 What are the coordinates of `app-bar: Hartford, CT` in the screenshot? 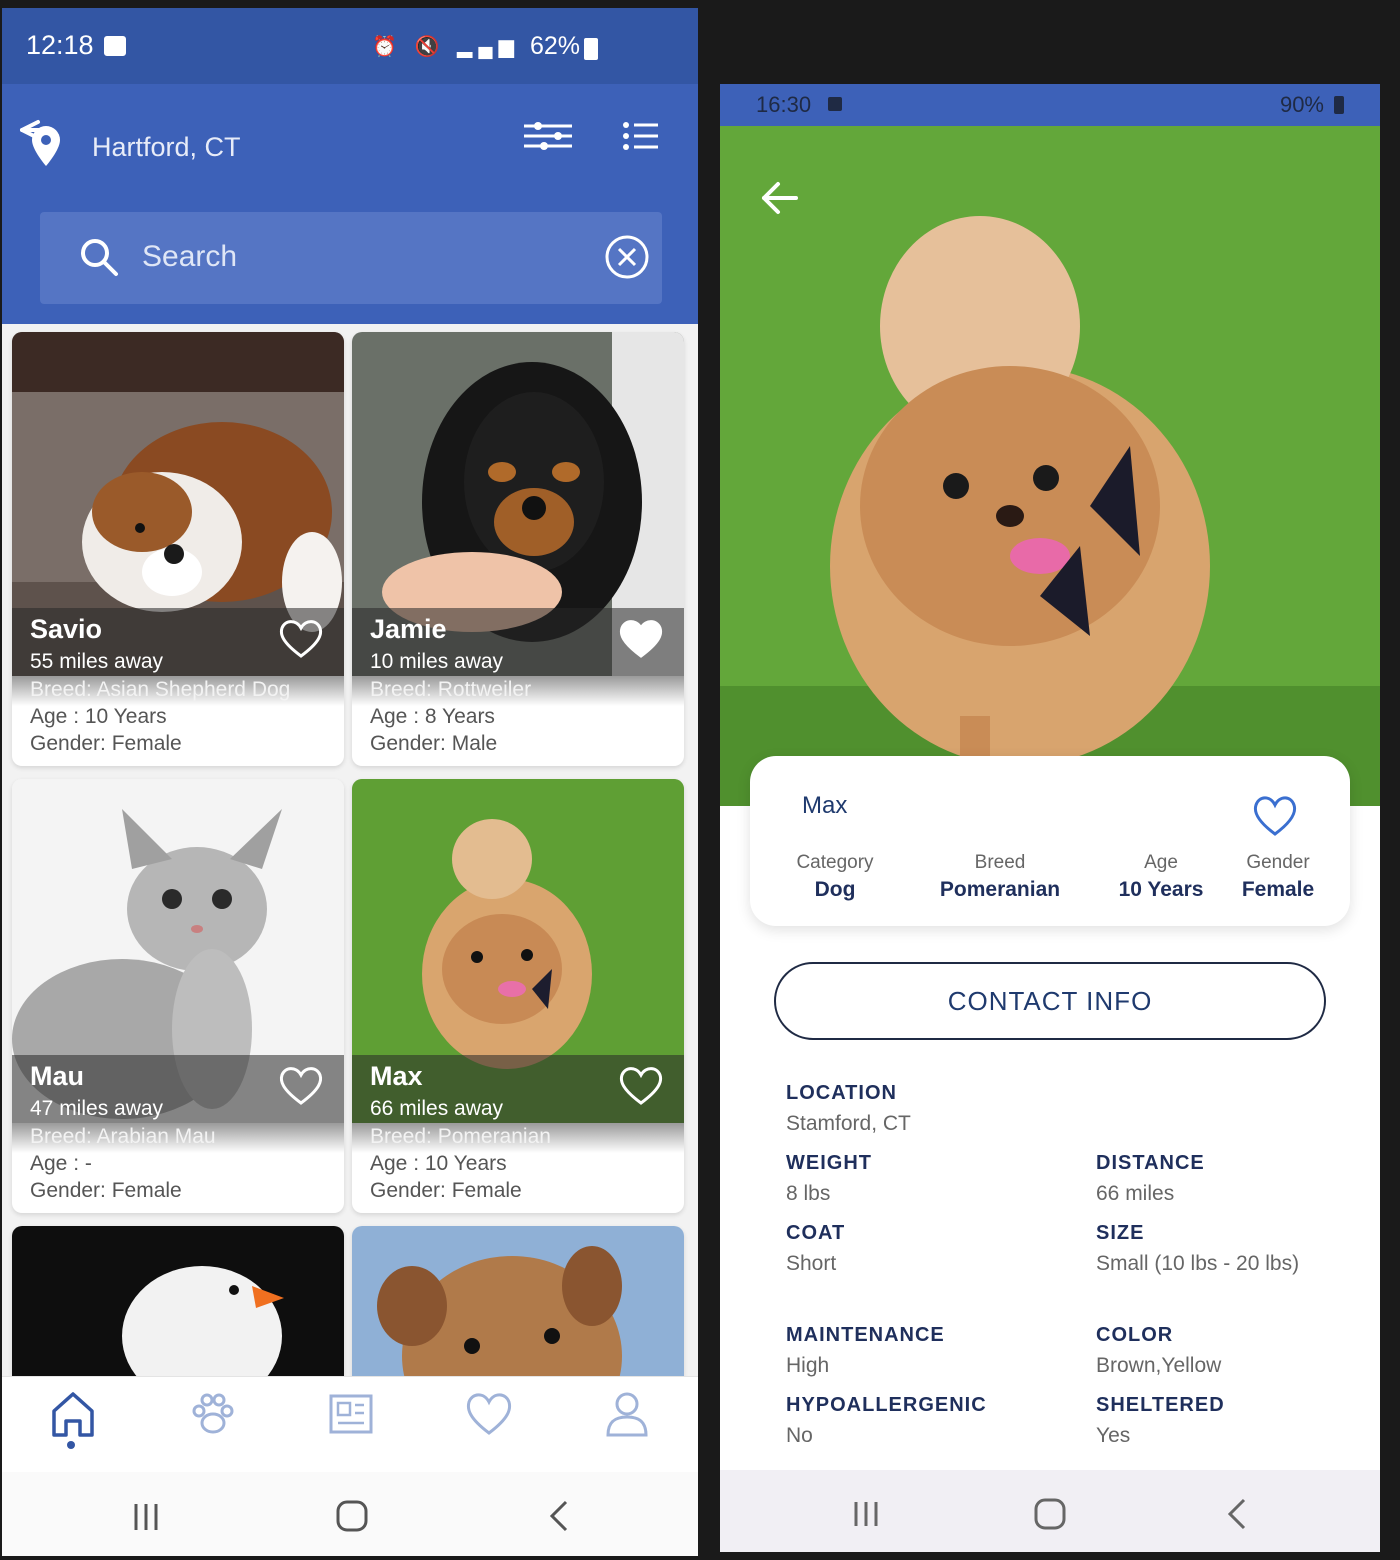 It's located at (350, 204).